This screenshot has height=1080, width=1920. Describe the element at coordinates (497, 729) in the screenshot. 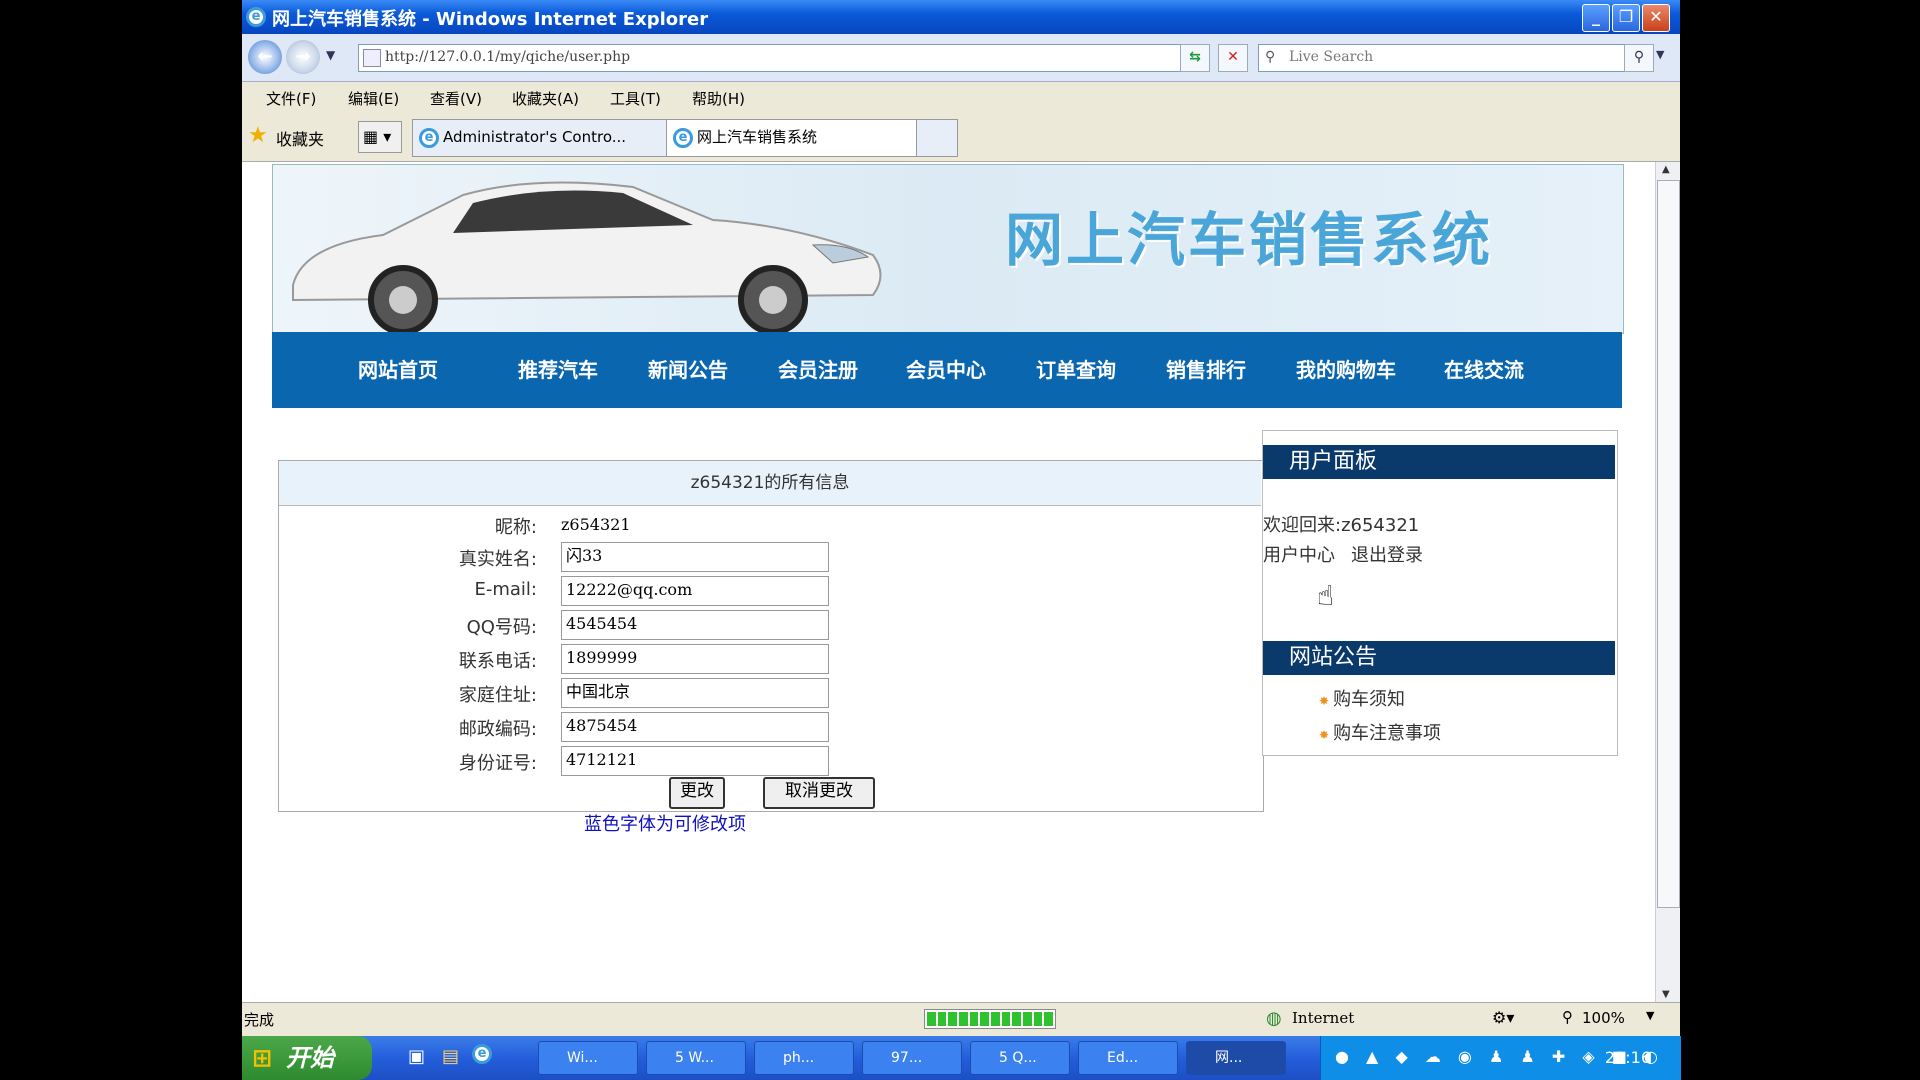

I see `postcode-label: 邮政编码:` at that location.